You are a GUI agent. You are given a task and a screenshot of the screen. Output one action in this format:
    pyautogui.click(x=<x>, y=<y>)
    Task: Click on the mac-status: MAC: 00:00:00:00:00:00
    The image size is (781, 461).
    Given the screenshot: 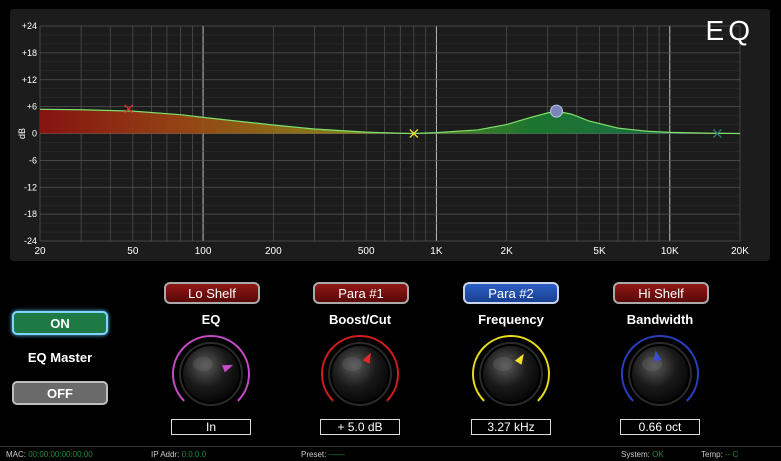 What is the action you would take?
    pyautogui.click(x=49, y=454)
    